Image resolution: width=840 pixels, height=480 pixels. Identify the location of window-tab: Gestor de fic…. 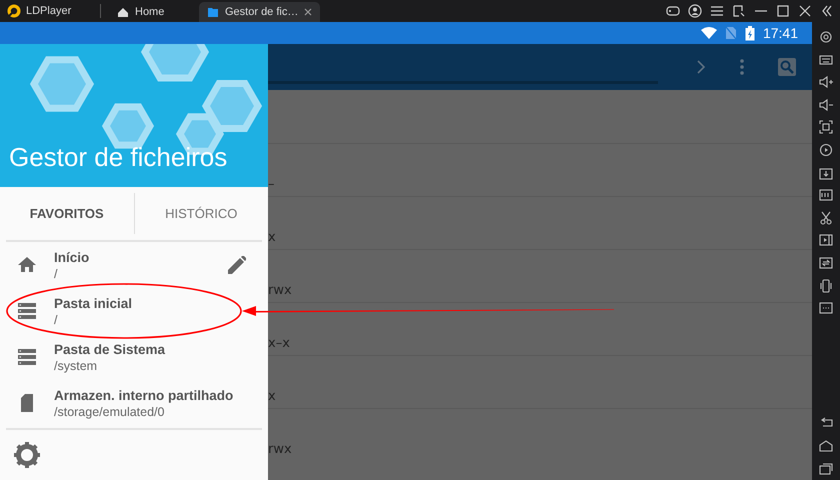
(259, 12).